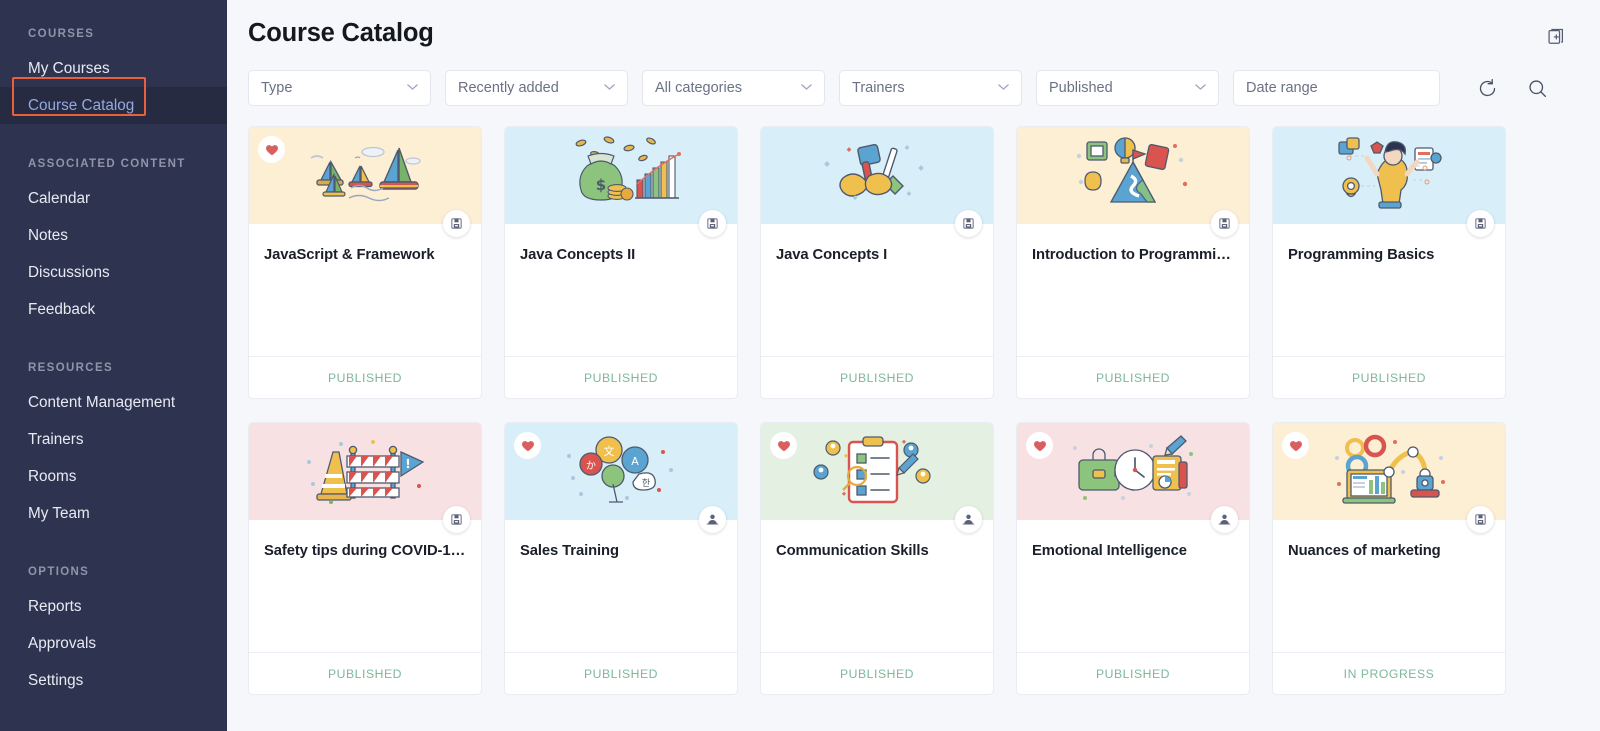 This screenshot has width=1600, height=731. Describe the element at coordinates (913, 25) in the screenshot. I see `top-bar: Course Catalog` at that location.